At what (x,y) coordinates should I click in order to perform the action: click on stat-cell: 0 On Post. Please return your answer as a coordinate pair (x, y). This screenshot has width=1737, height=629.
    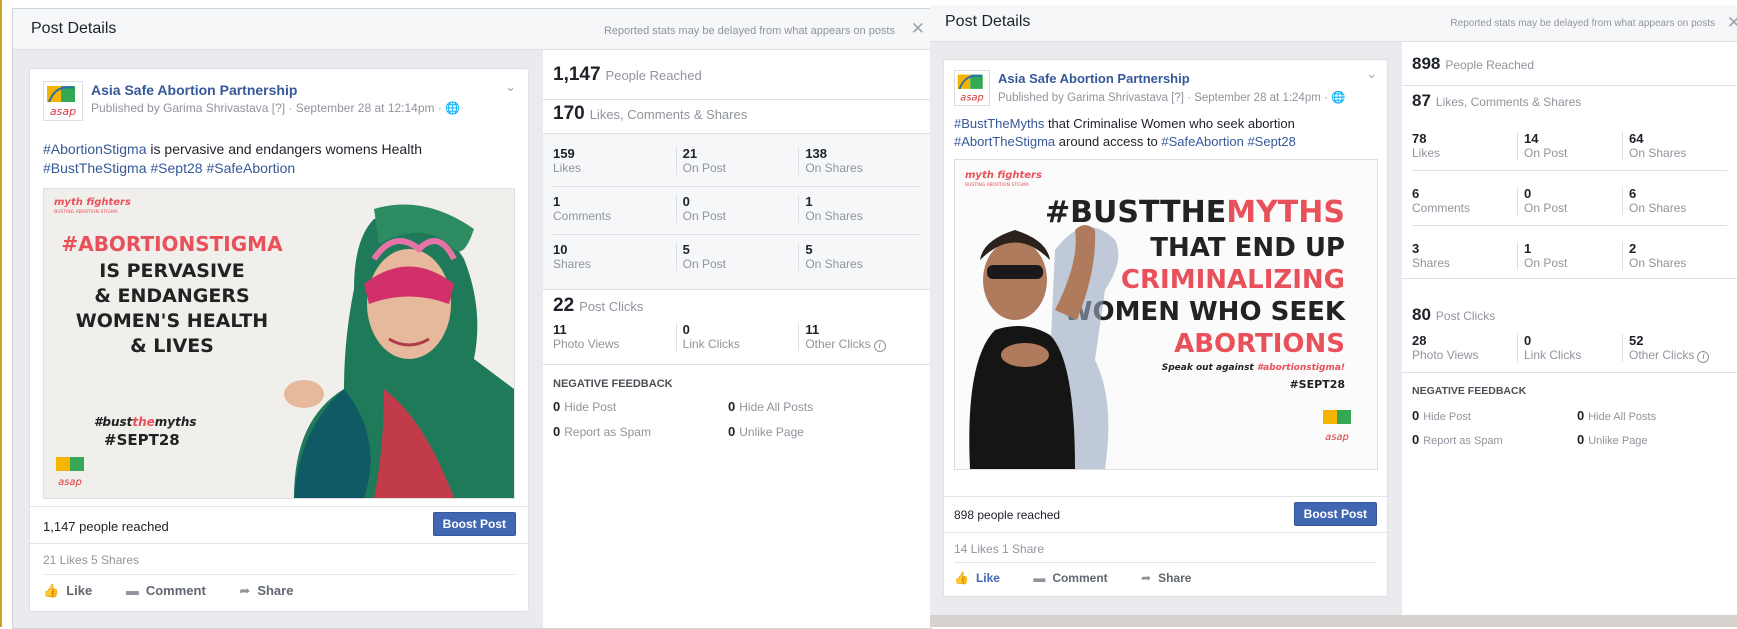
    Looking at the image, I should click on (701, 209).